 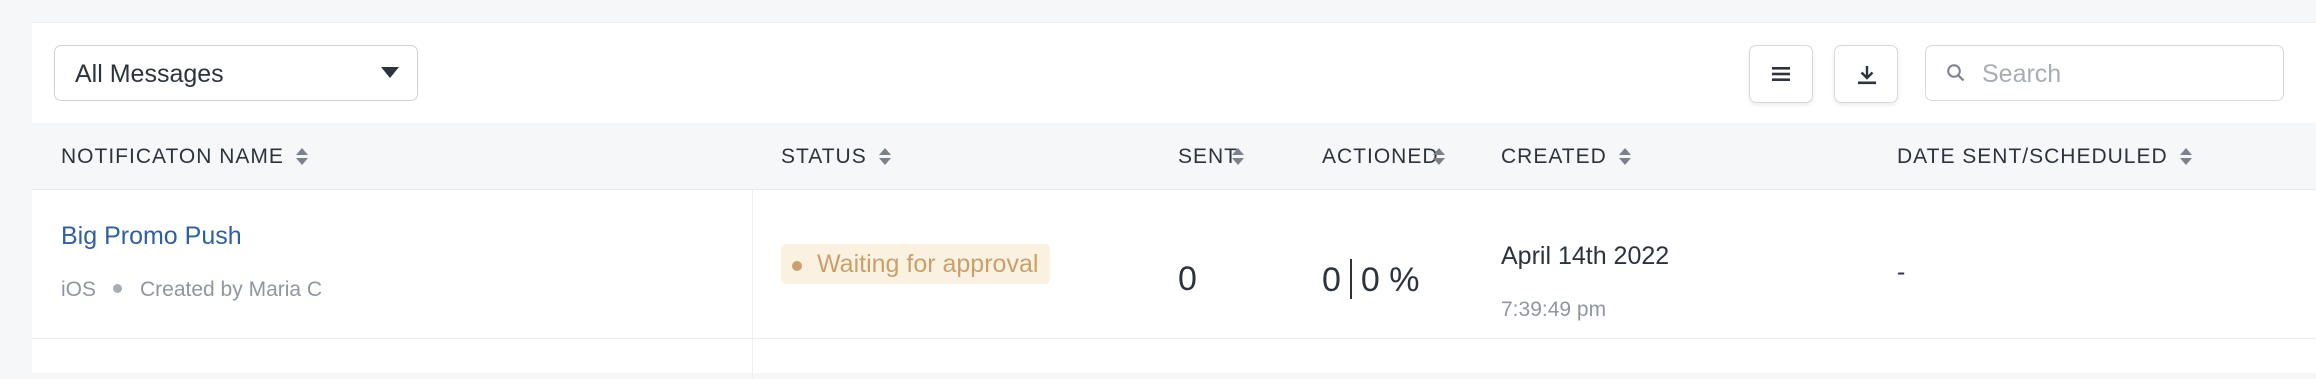 What do you see at coordinates (2127, 74) in the screenshot?
I see `search-input` at bounding box center [2127, 74].